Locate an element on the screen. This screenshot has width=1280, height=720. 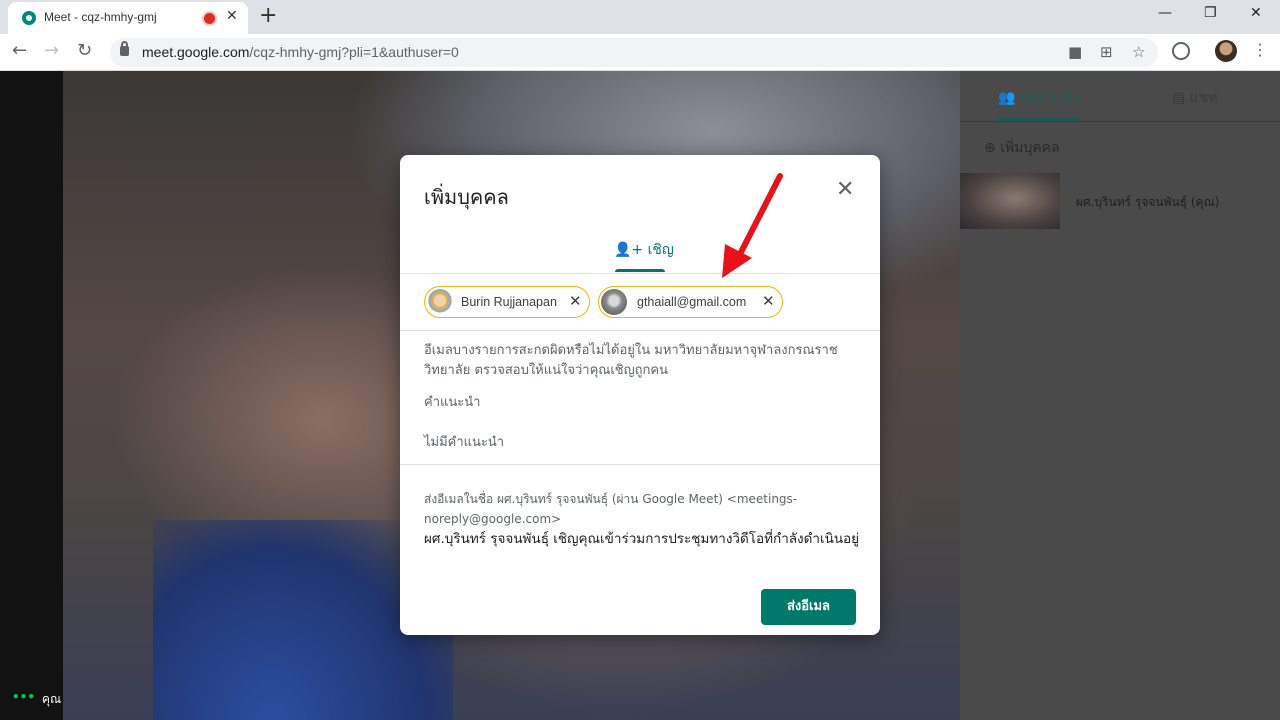
dialog-close-icon: ✕ is located at coordinates (845, 189).